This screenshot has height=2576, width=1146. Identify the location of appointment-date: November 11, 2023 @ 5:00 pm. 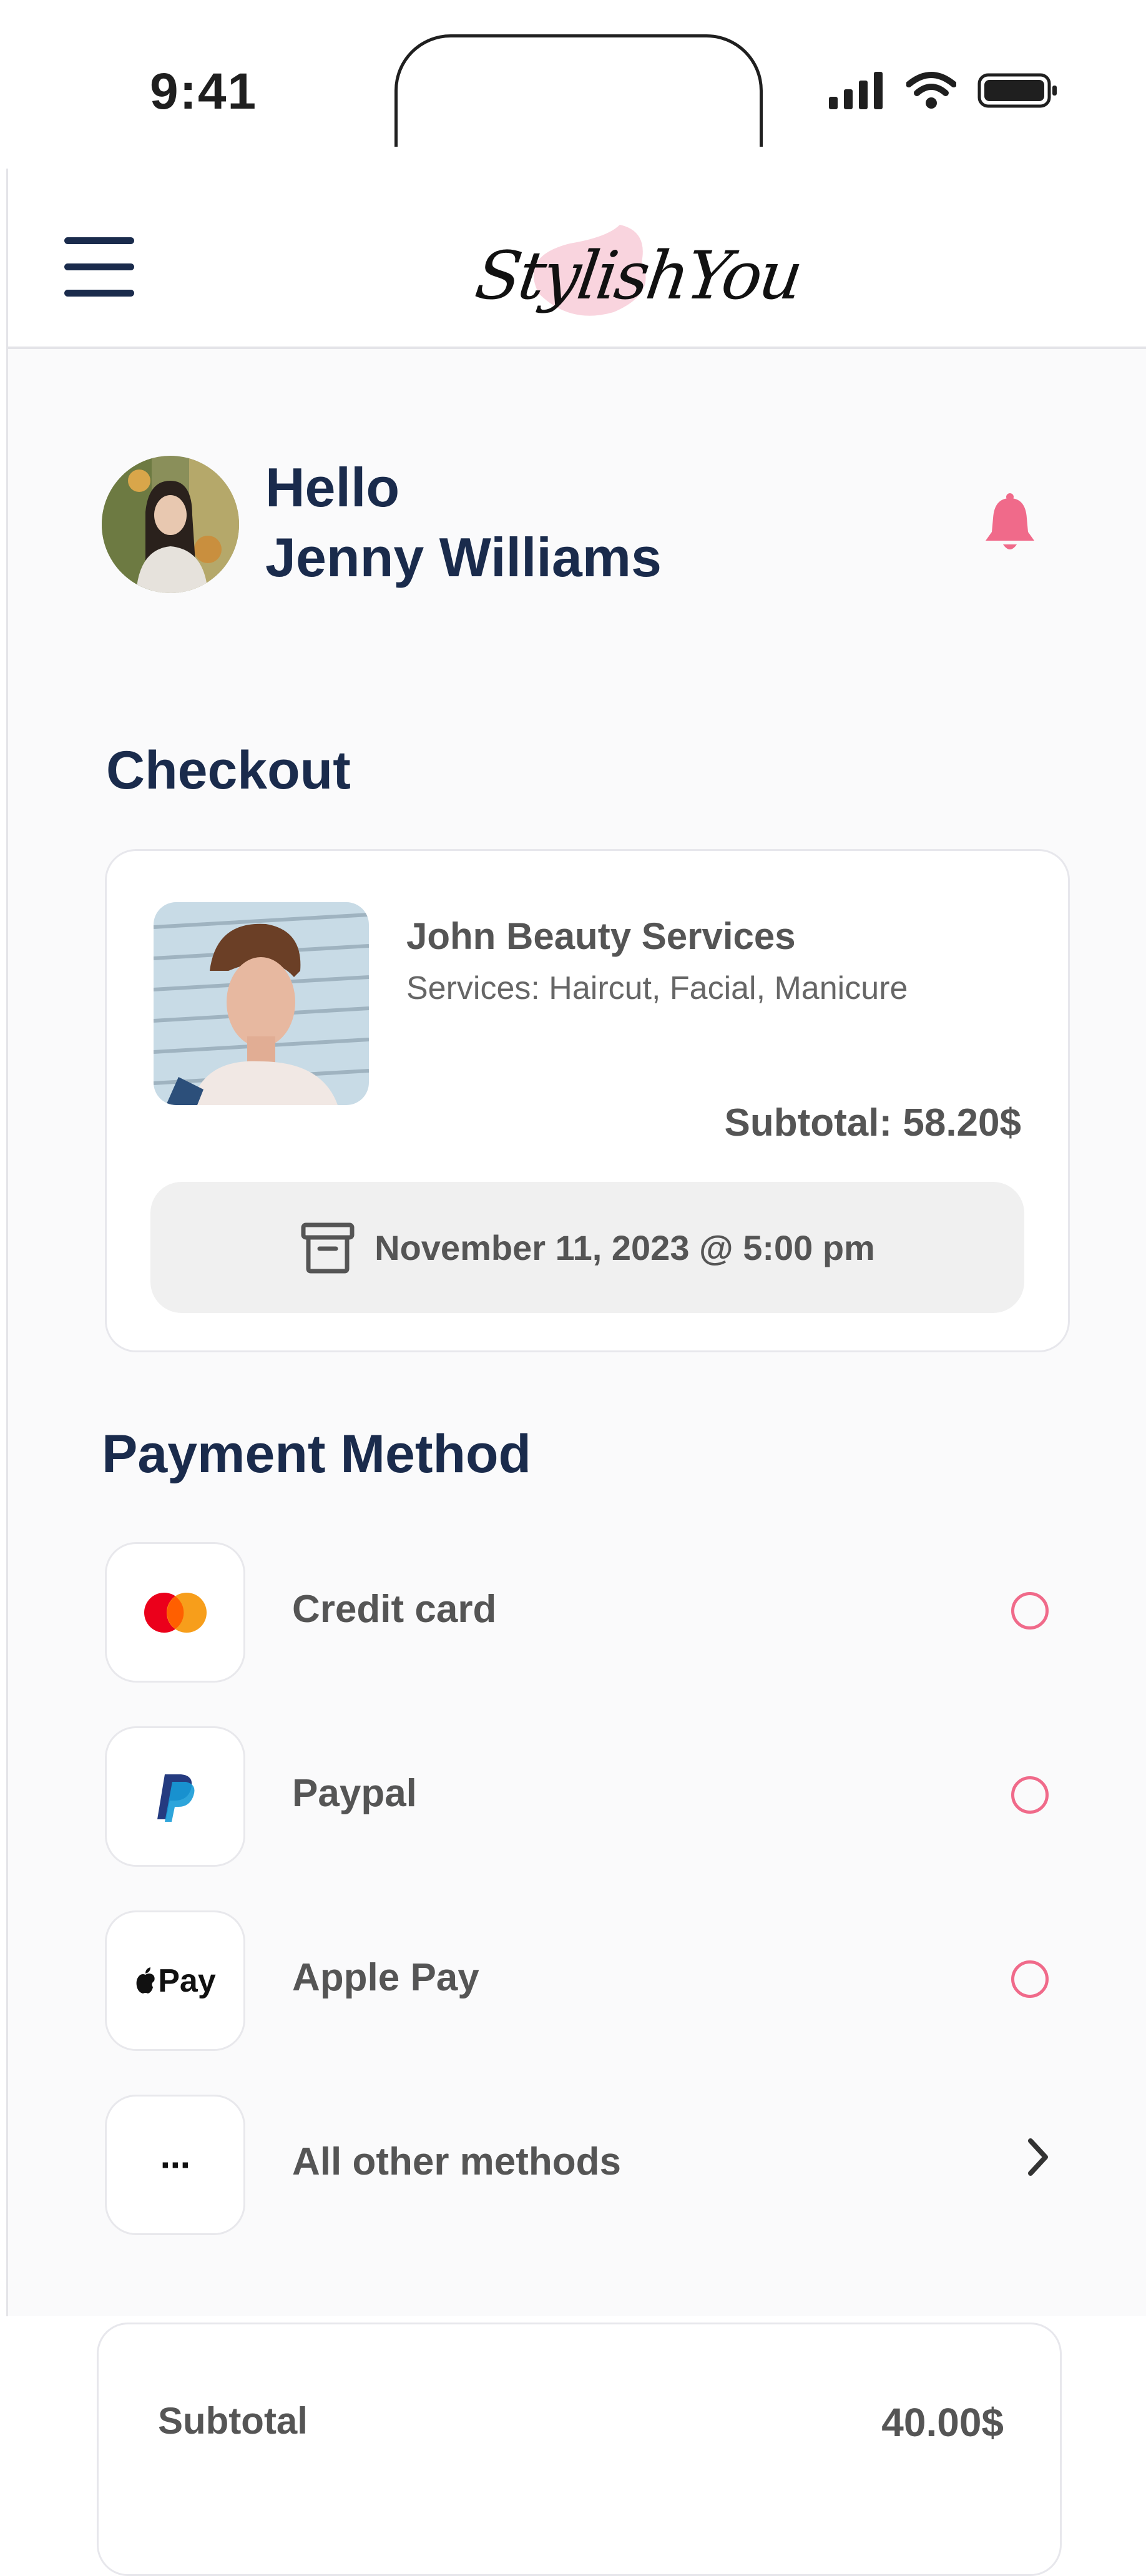
(587, 1247).